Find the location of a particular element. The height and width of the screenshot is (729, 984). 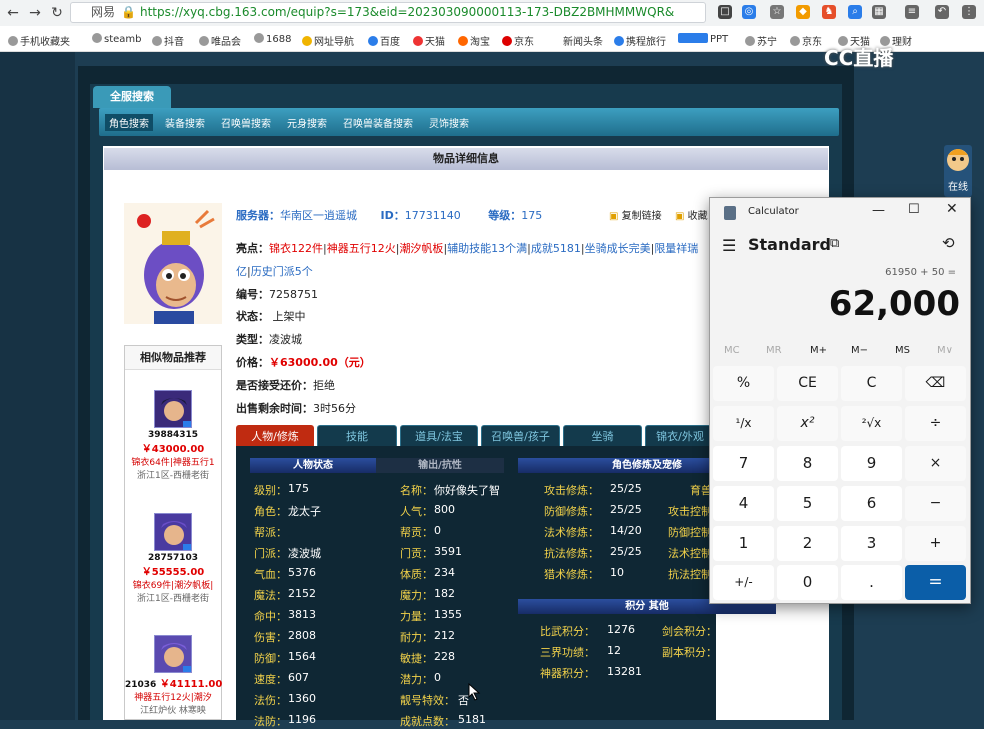

menu-icon: ≡ is located at coordinates (912, 12).